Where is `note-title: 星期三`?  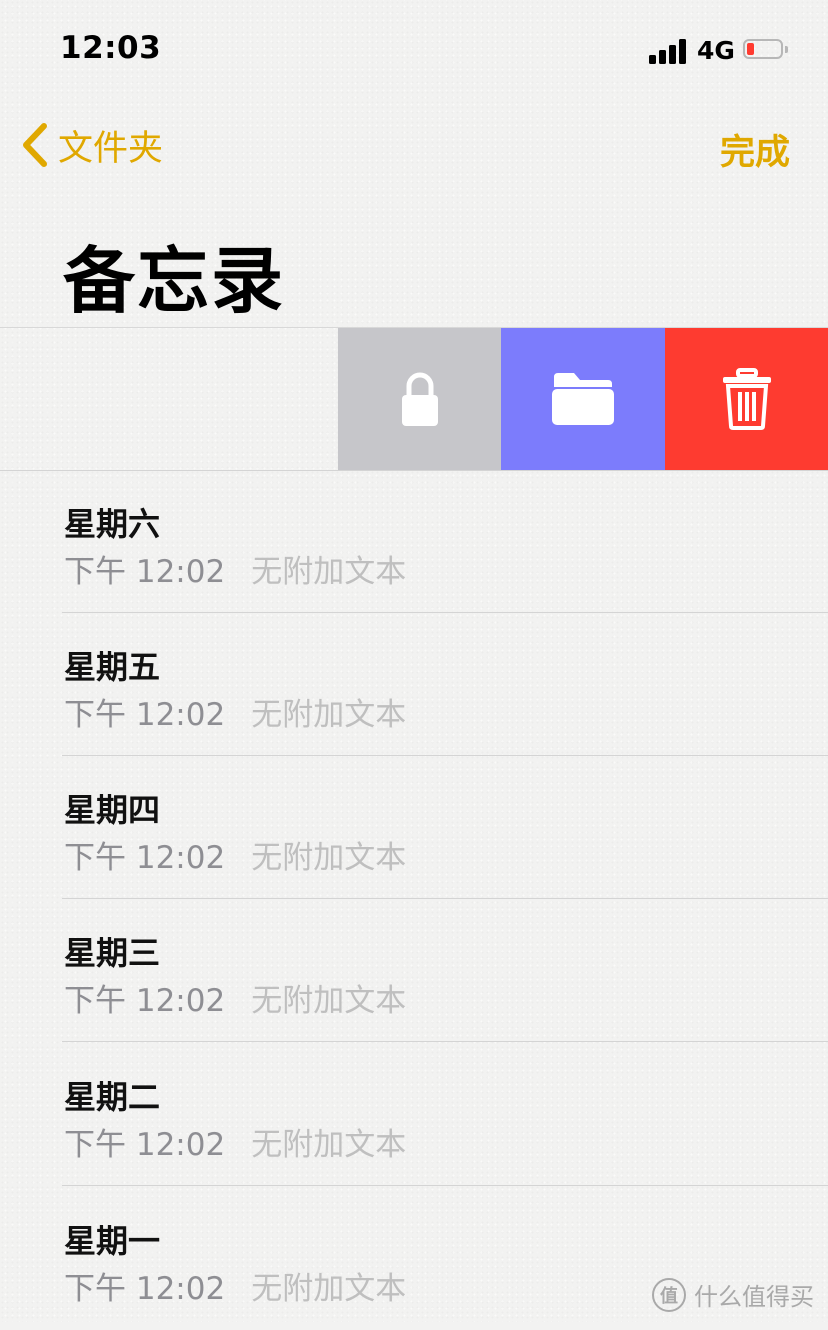
note-title: 星期三 is located at coordinates (112, 953).